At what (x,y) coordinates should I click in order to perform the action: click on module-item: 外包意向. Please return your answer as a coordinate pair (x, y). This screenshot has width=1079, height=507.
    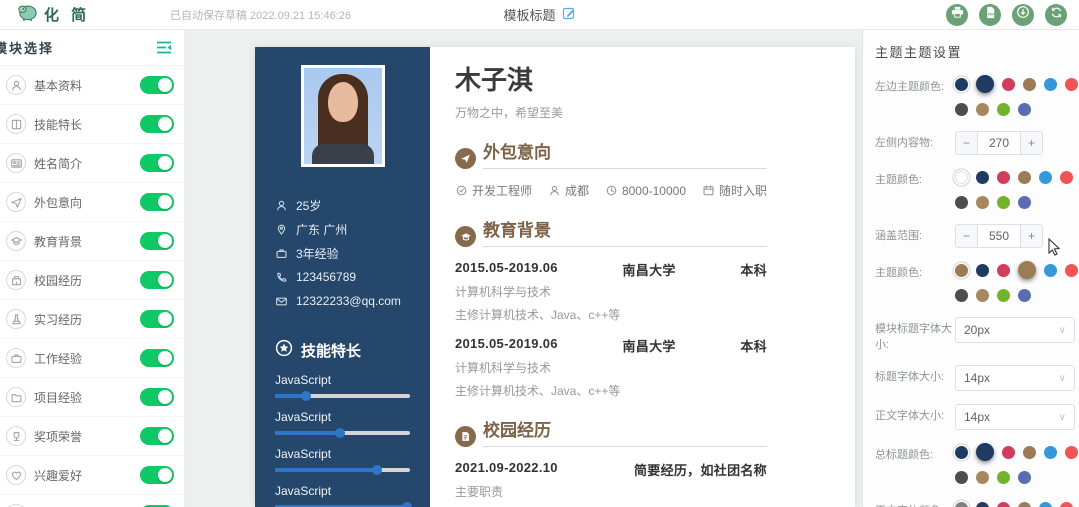
    Looking at the image, I should click on (92, 202).